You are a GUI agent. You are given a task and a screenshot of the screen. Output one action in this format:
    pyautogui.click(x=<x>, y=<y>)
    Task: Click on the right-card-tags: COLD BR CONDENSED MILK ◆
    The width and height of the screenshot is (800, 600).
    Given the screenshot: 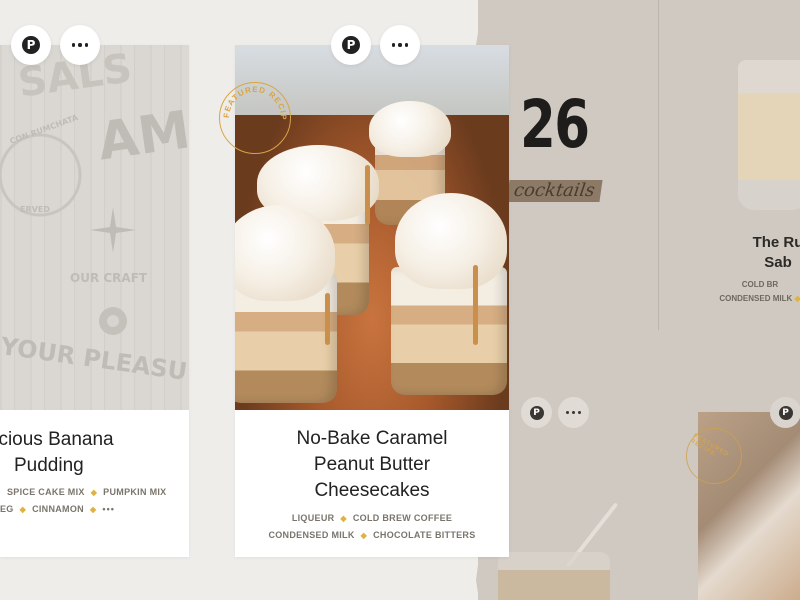 What is the action you would take?
    pyautogui.click(x=750, y=292)
    